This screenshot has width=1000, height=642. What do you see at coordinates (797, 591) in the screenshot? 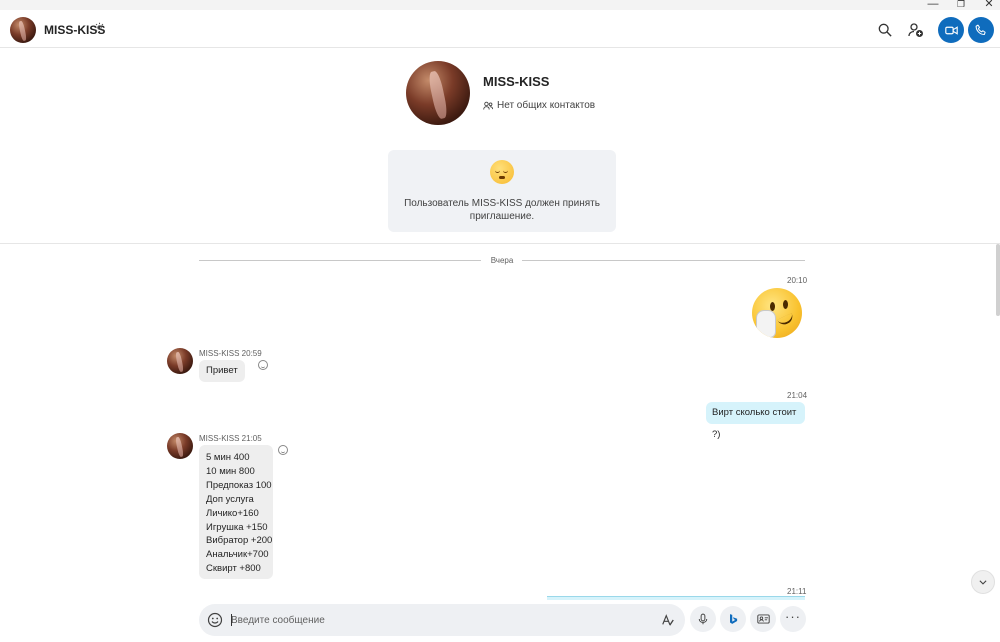
I see `message-time: 21:11` at bounding box center [797, 591].